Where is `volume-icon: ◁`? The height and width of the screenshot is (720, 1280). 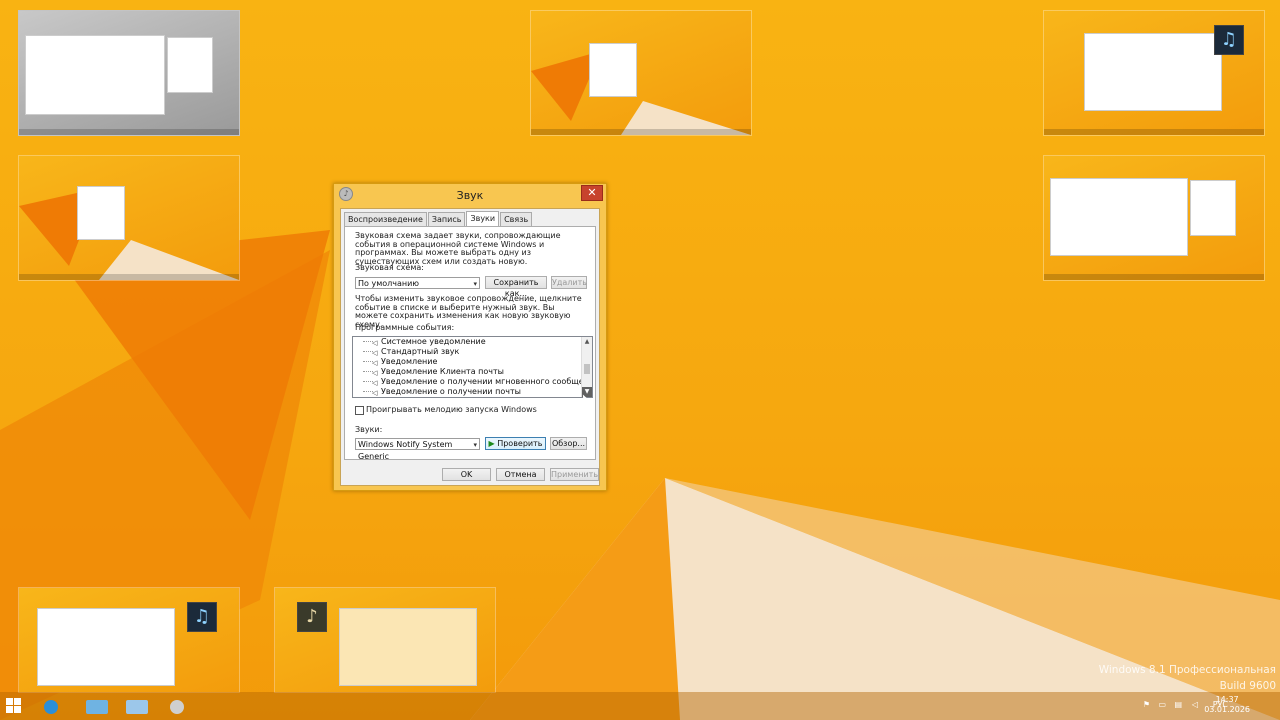 volume-icon: ◁ is located at coordinates (1195, 704).